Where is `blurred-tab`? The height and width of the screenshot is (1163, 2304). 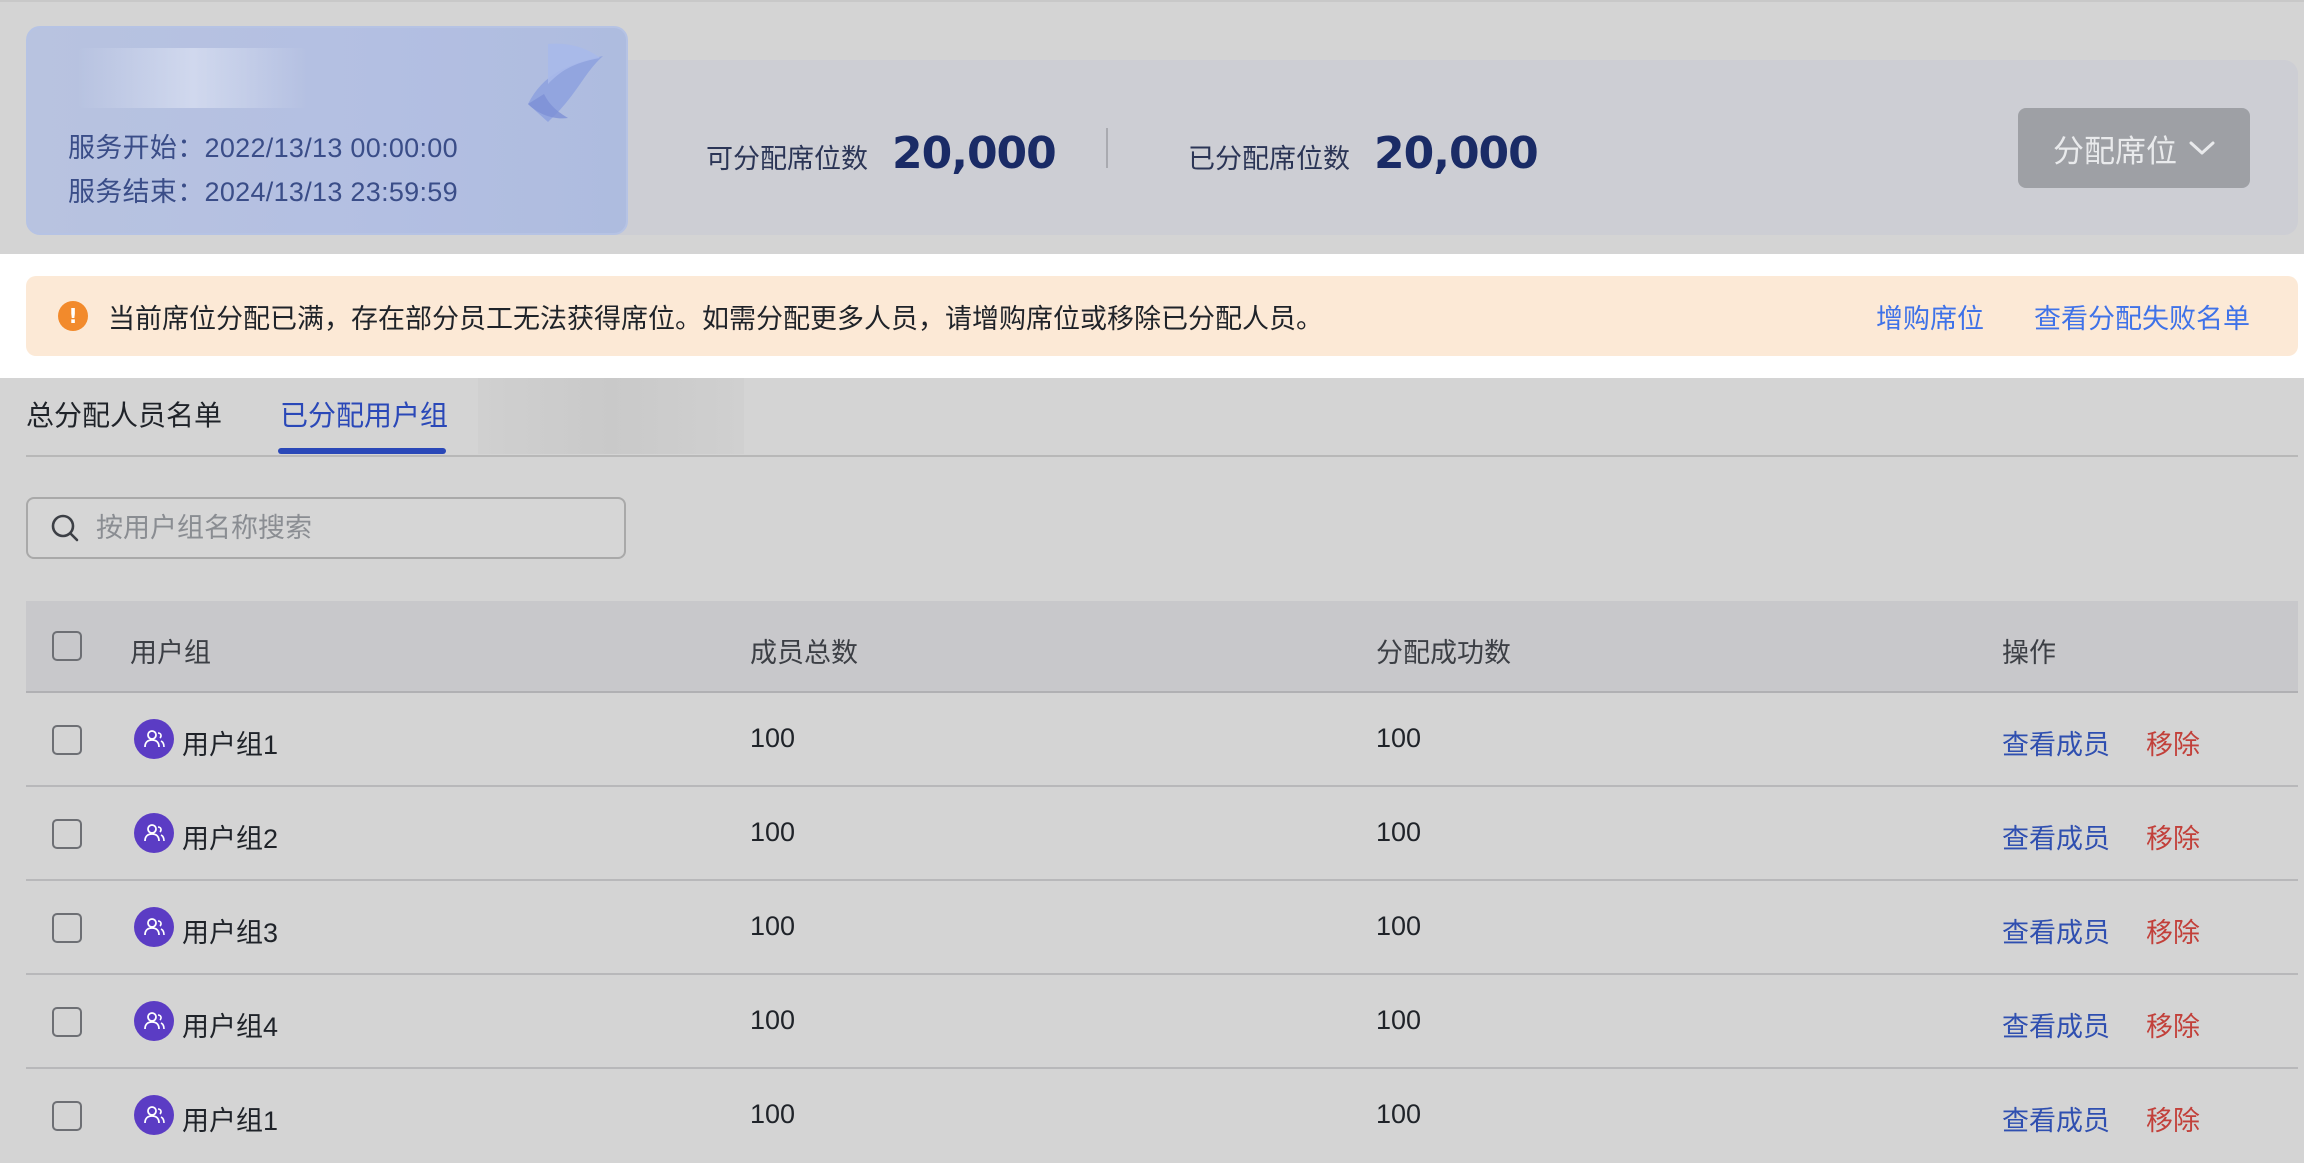 blurred-tab is located at coordinates (611, 416).